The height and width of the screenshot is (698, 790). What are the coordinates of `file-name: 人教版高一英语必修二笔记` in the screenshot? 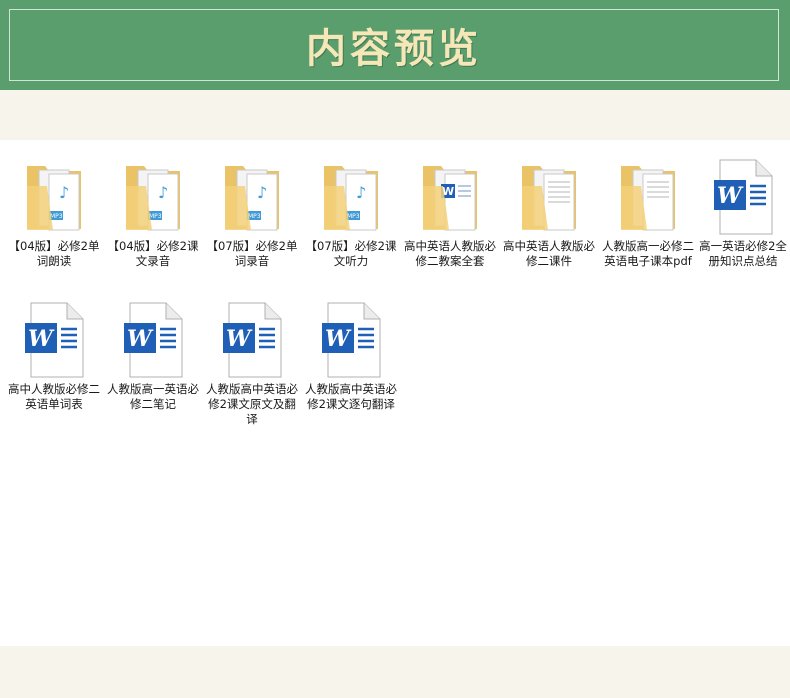 It's located at (153, 396).